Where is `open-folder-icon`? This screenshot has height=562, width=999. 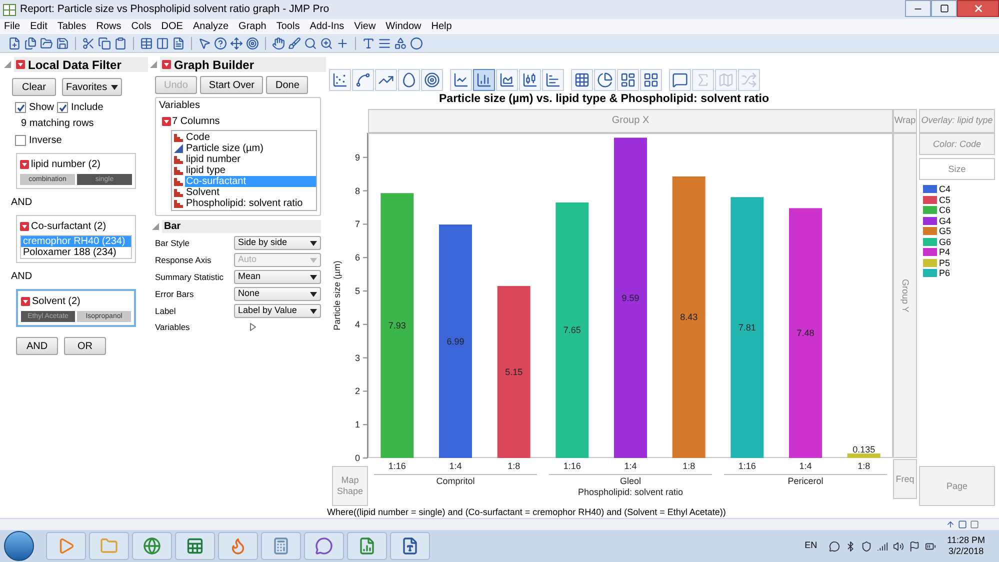
open-folder-icon is located at coordinates (46, 43).